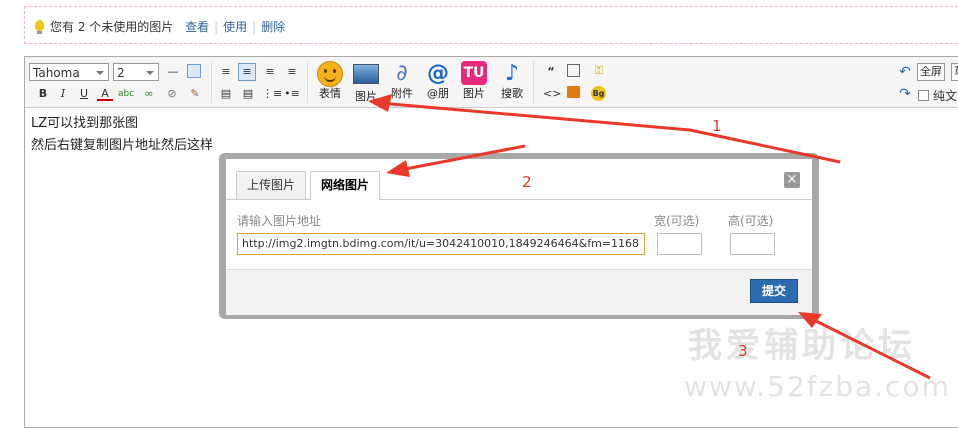 The image size is (958, 428). Describe the element at coordinates (743, 351) in the screenshot. I see `annotation-number-3: 3` at that location.